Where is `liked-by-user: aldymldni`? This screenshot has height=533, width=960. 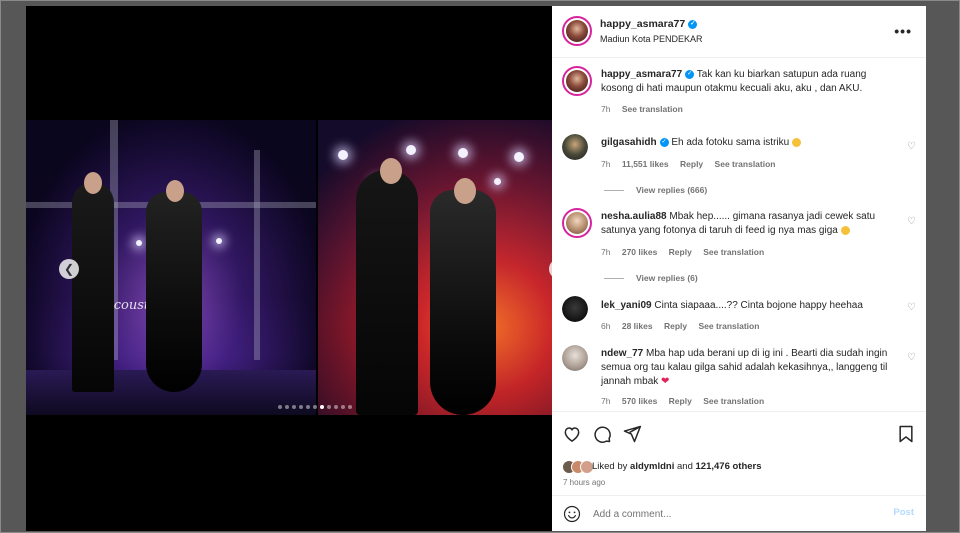
liked-by-user: aldymldni is located at coordinates (652, 466).